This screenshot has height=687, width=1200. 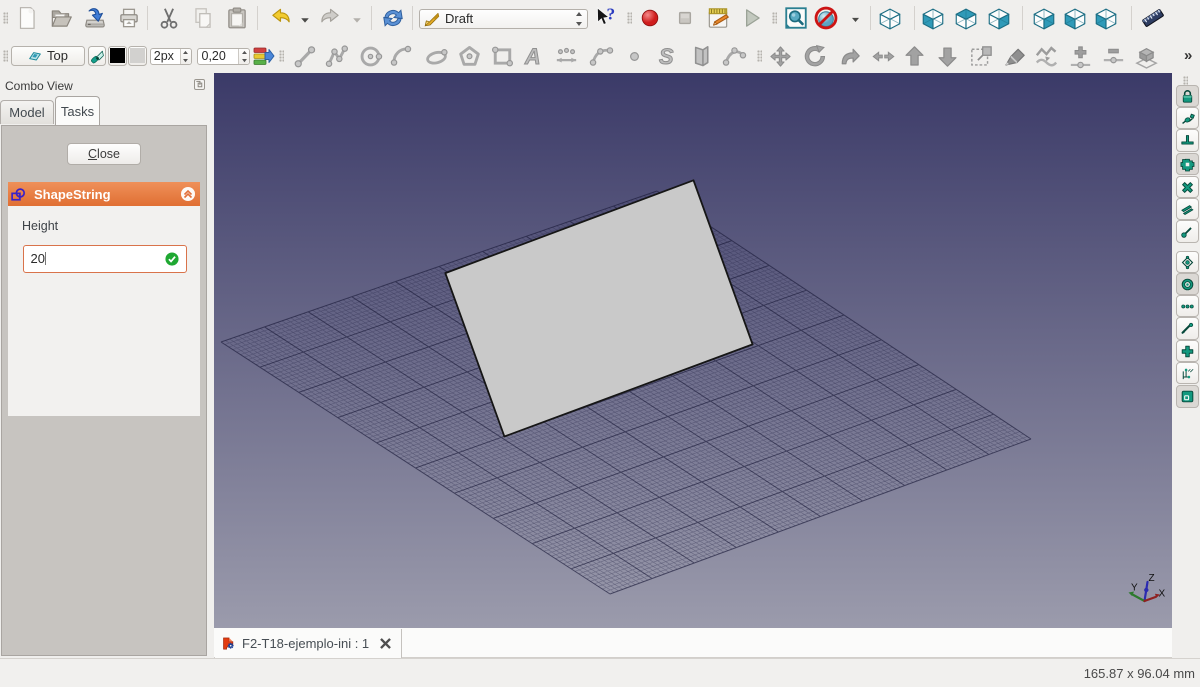 What do you see at coordinates (666, 55) in the screenshot?
I see `svg-text: S` at bounding box center [666, 55].